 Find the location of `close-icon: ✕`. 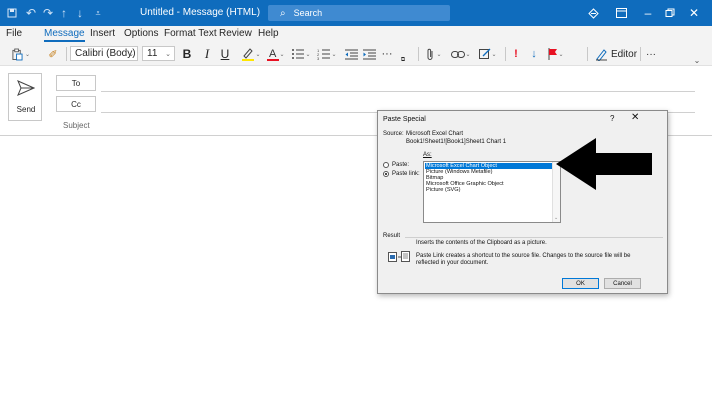

close-icon: ✕ is located at coordinates (694, 13).